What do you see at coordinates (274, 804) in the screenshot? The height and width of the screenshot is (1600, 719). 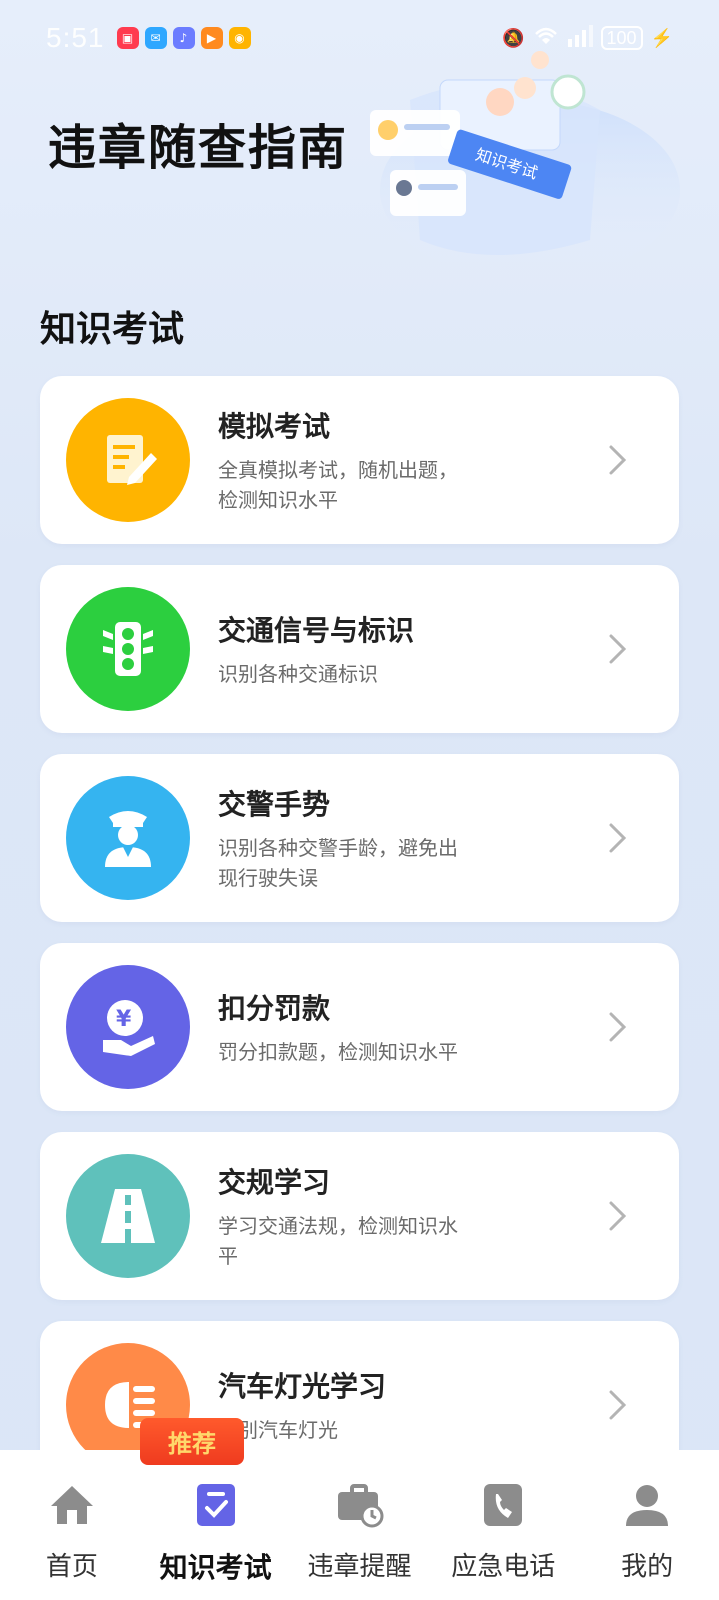 I see `card-title: 交警手势` at bounding box center [274, 804].